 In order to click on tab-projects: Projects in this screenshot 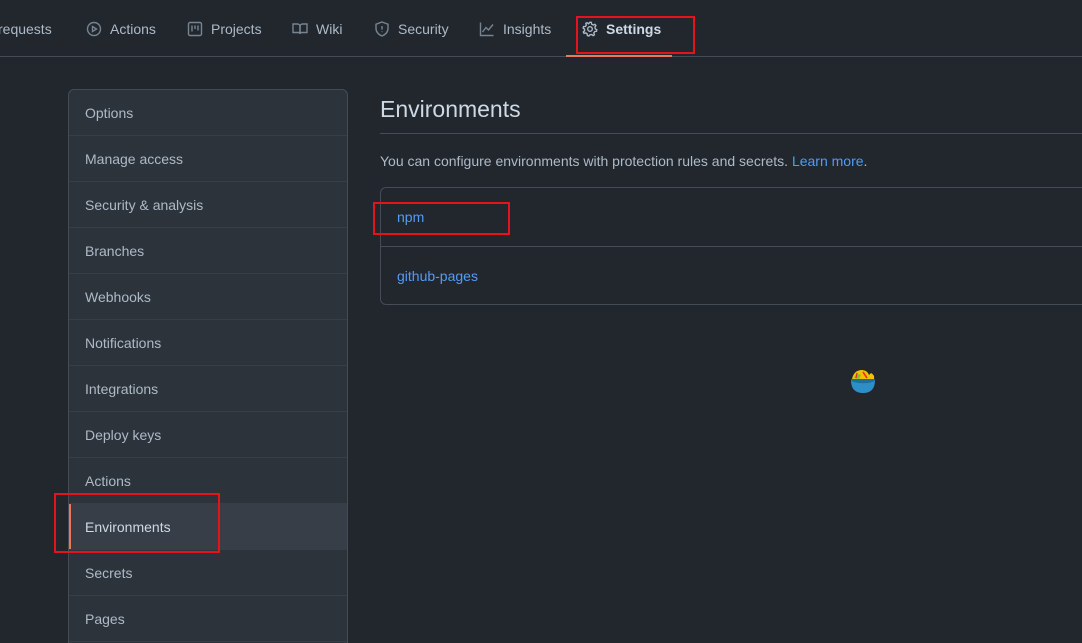, I will do `click(224, 28)`.